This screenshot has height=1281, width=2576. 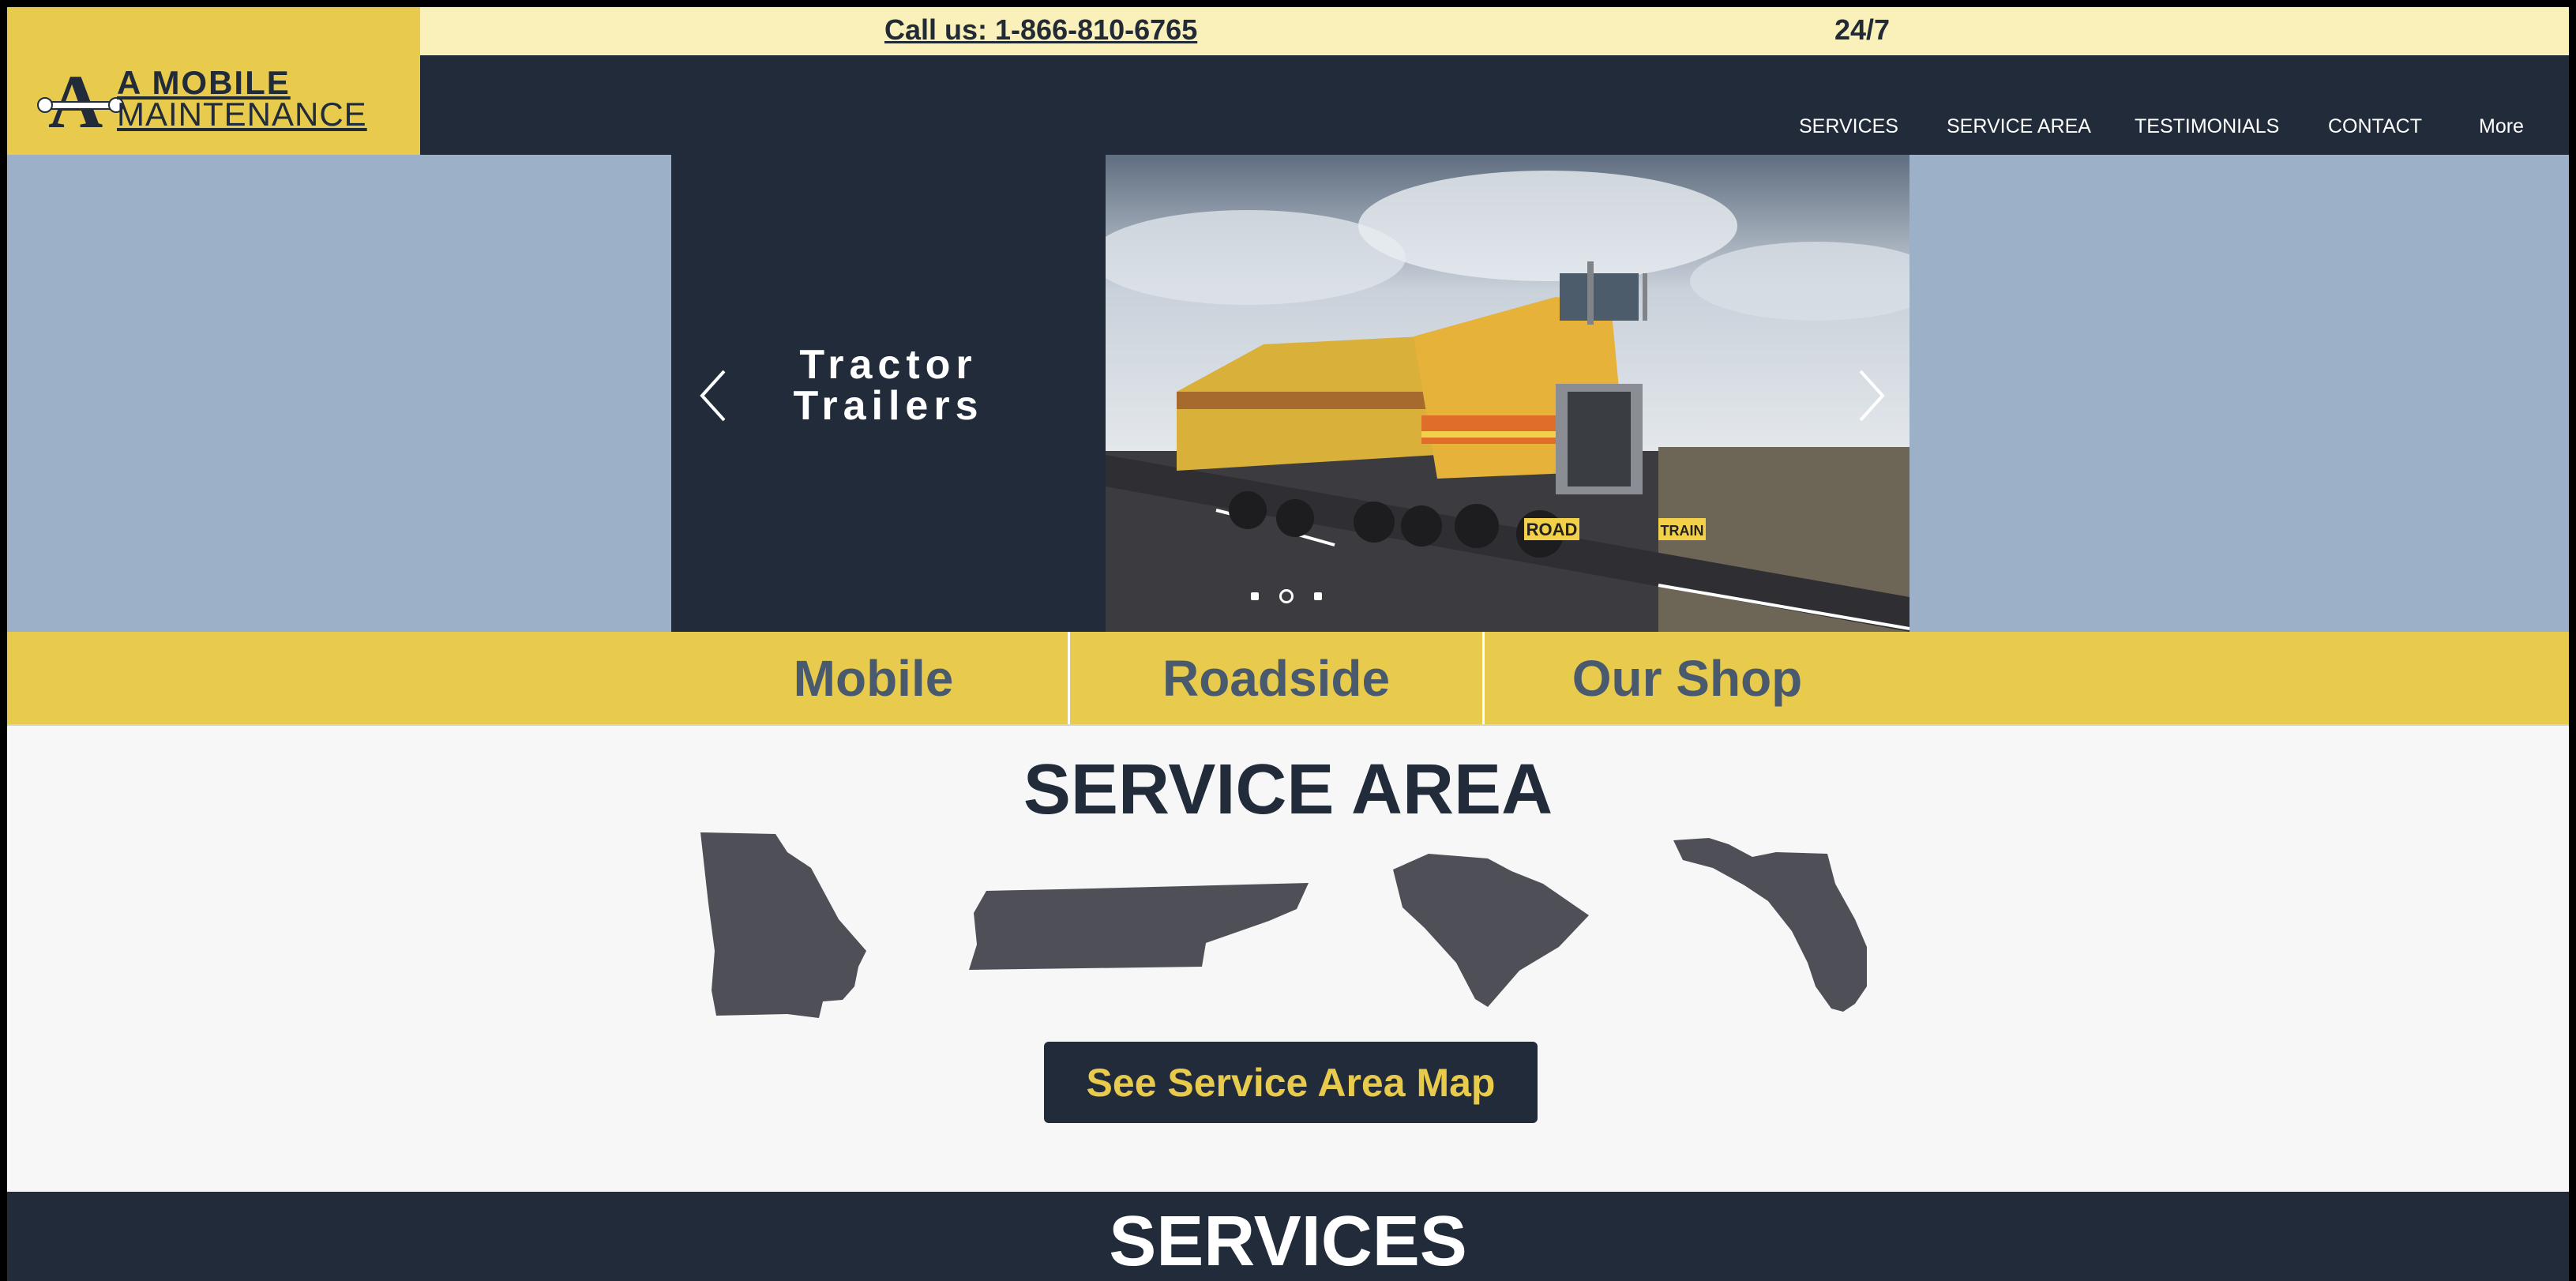 What do you see at coordinates (873, 678) in the screenshot?
I see `tab-mobile: Mobile` at bounding box center [873, 678].